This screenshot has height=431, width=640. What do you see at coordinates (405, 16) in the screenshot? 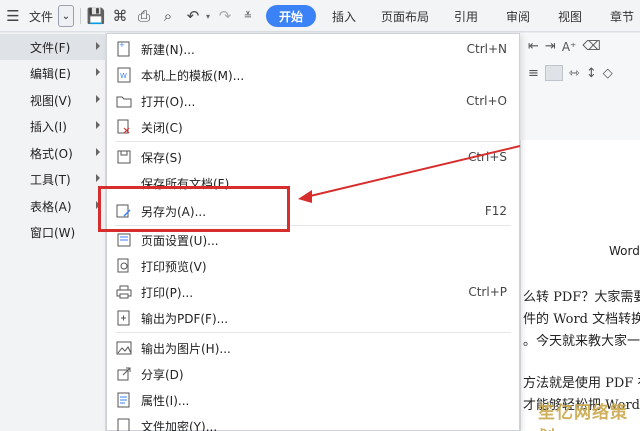
I see `tab-page-layout: 页面布局` at bounding box center [405, 16].